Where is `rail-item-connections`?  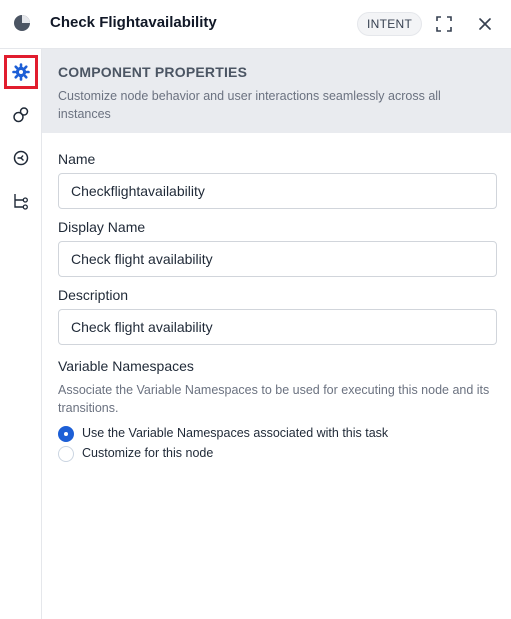 rail-item-connections is located at coordinates (21, 115).